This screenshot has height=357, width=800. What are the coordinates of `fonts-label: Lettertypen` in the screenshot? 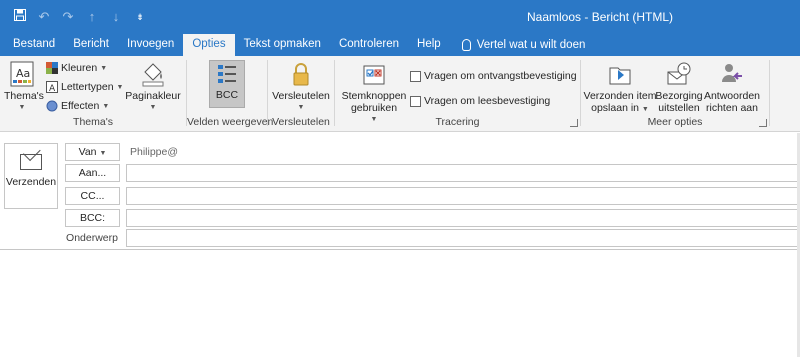 It's located at (87, 87).